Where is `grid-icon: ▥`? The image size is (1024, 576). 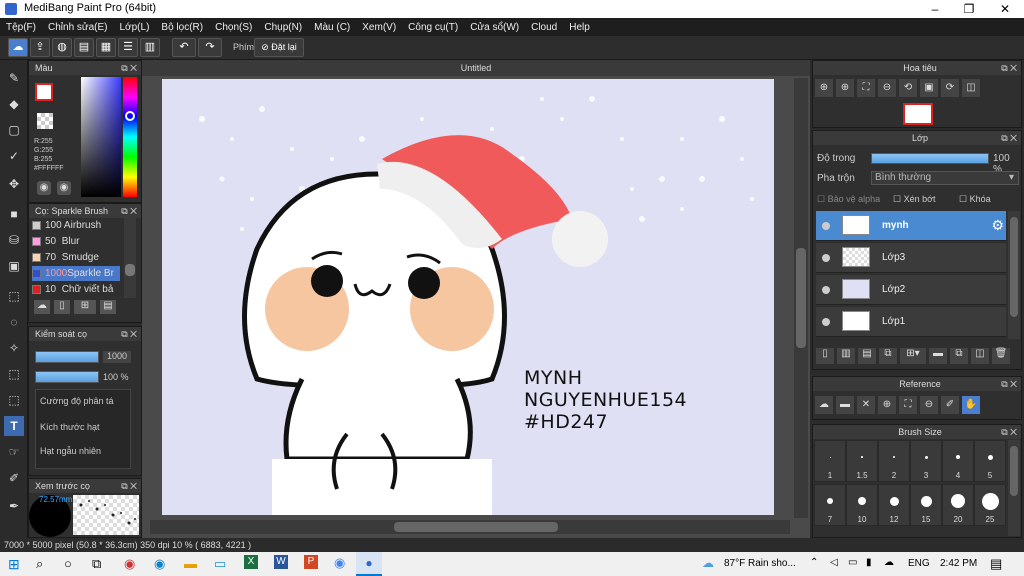
grid-icon: ▥ is located at coordinates (150, 47).